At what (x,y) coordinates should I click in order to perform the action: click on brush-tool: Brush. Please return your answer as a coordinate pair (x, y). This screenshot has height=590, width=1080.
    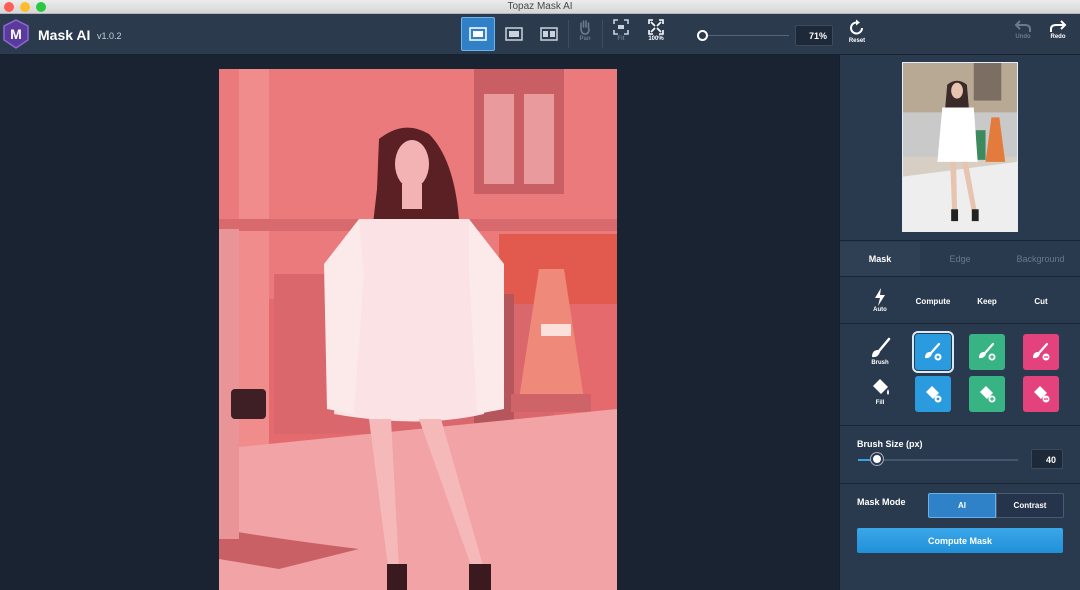
    Looking at the image, I should click on (880, 351).